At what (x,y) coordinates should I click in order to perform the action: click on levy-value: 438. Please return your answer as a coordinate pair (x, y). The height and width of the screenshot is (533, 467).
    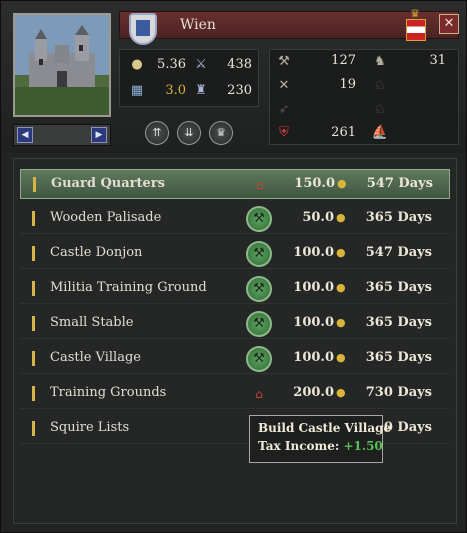
    Looking at the image, I should click on (239, 64).